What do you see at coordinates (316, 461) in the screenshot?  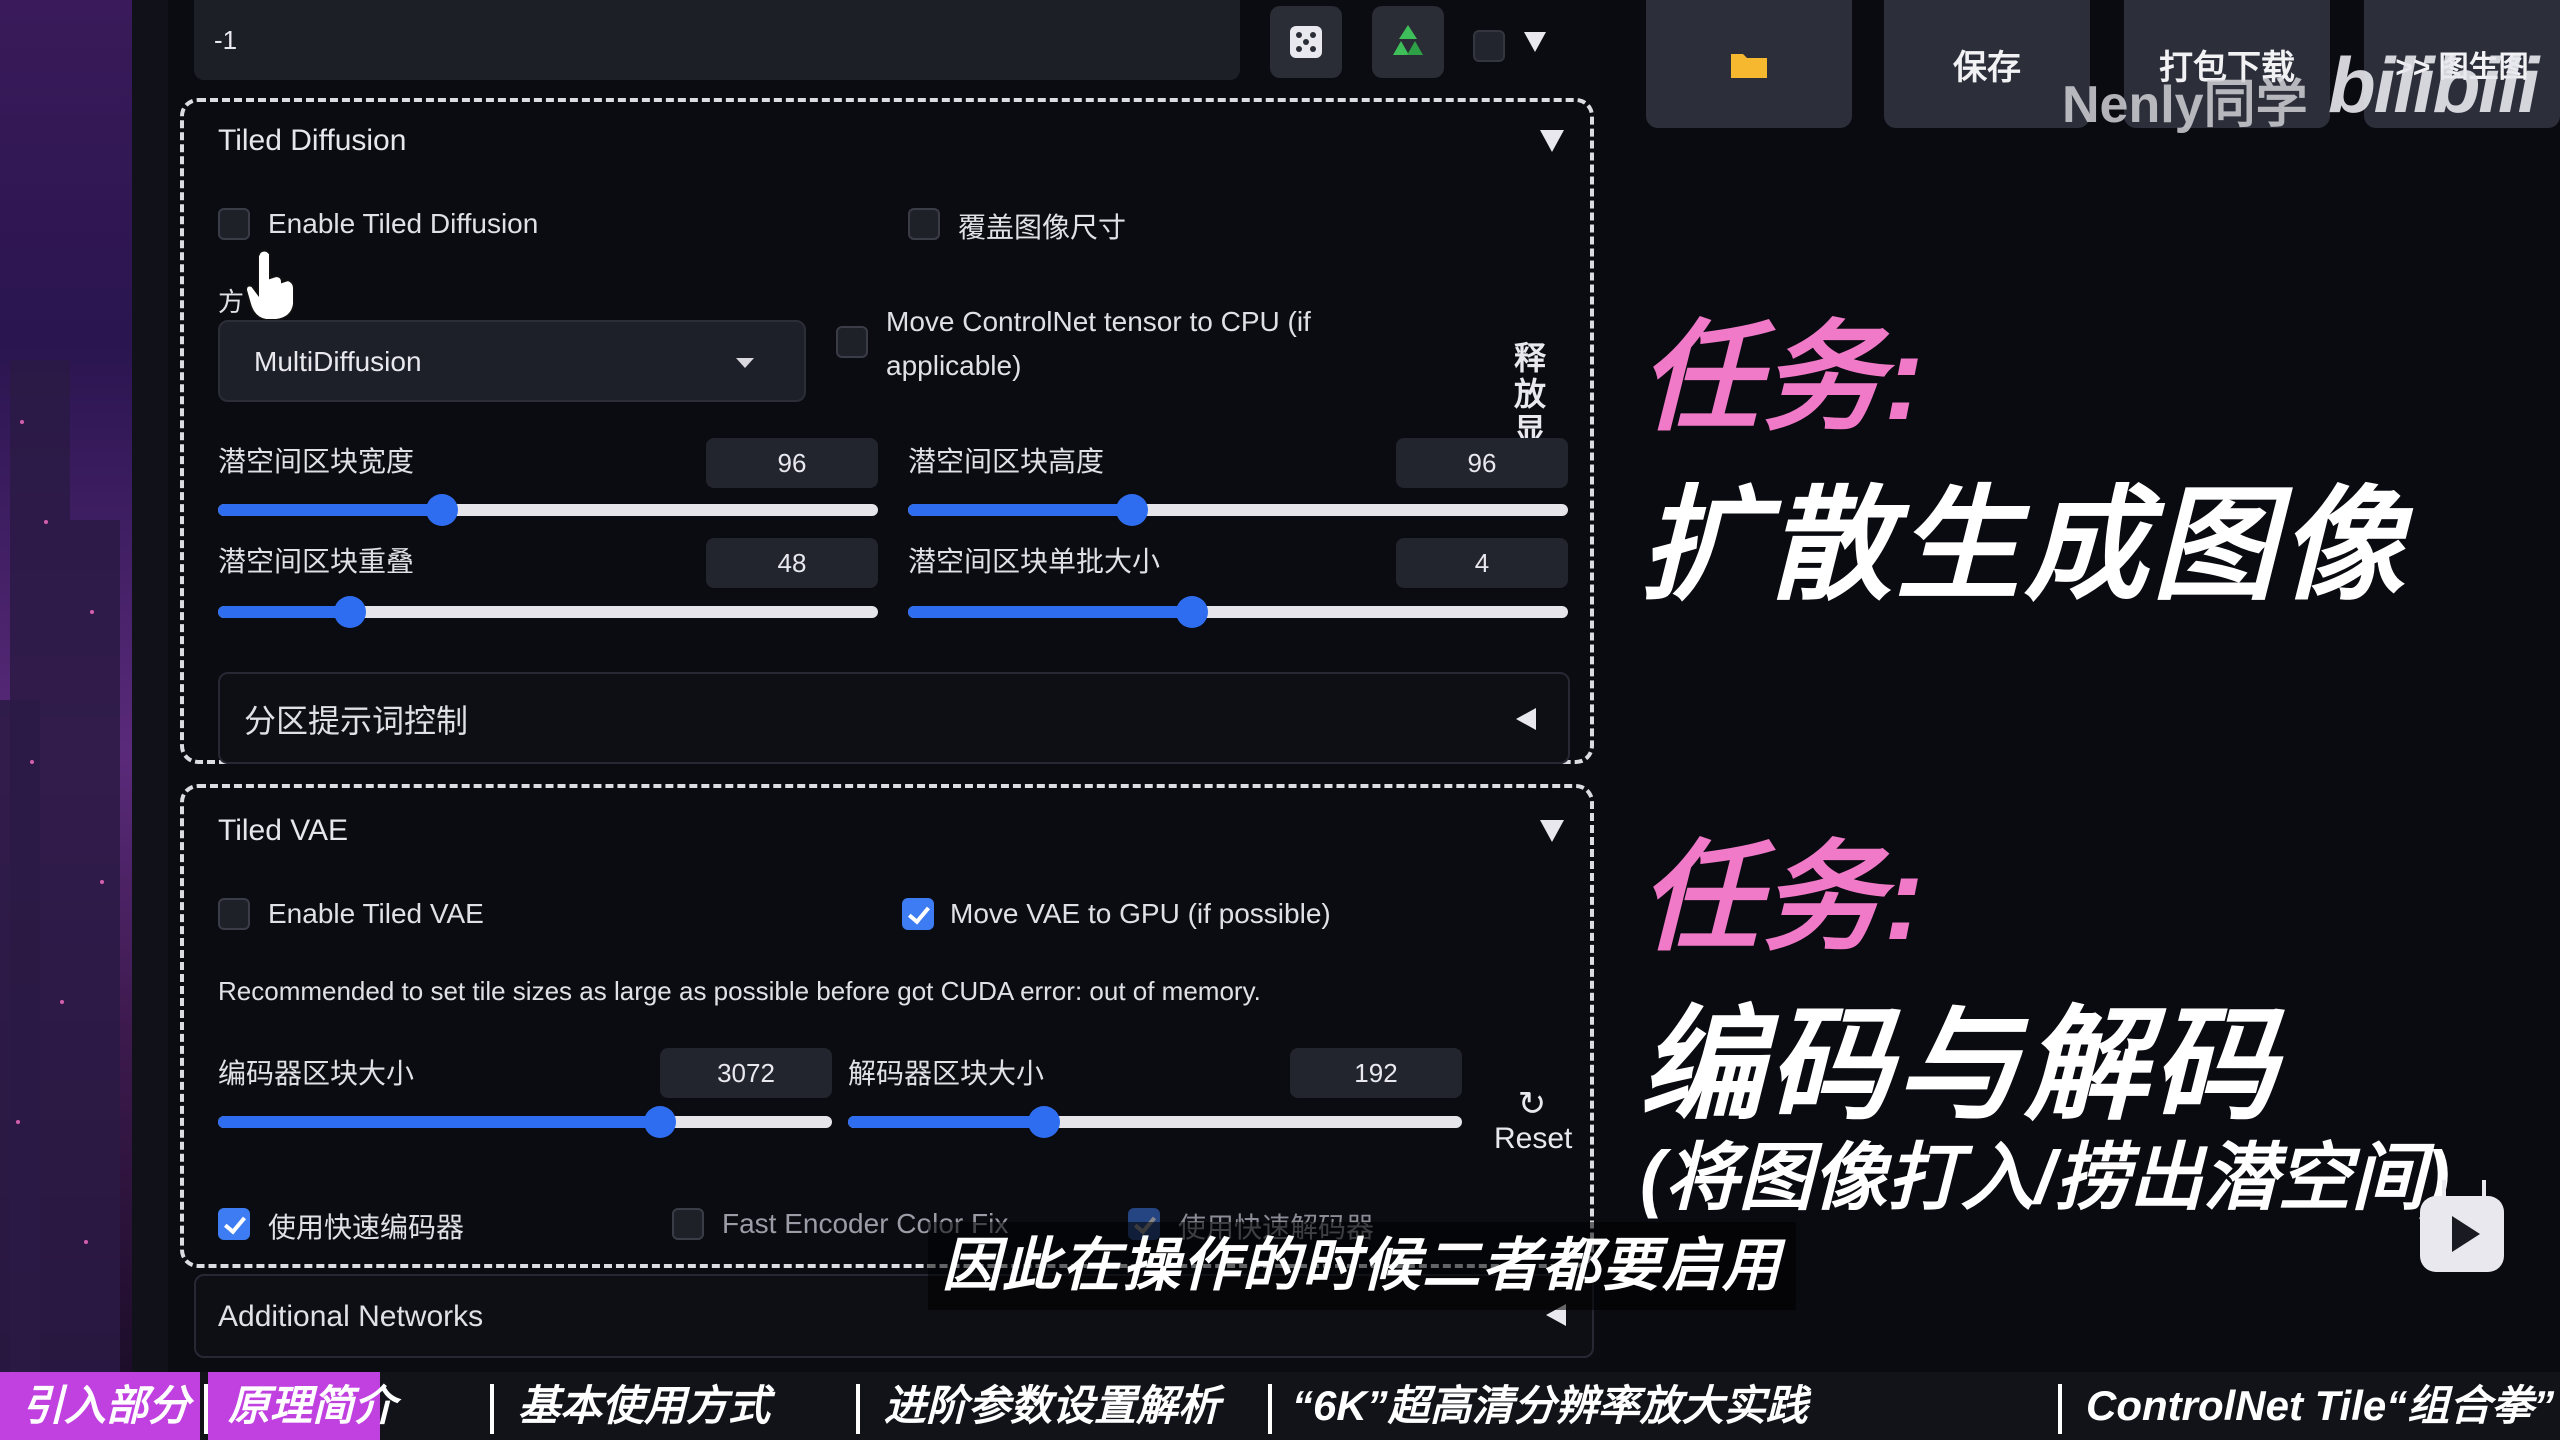 I see `tile-width-label: 潜空间区块宽度` at bounding box center [316, 461].